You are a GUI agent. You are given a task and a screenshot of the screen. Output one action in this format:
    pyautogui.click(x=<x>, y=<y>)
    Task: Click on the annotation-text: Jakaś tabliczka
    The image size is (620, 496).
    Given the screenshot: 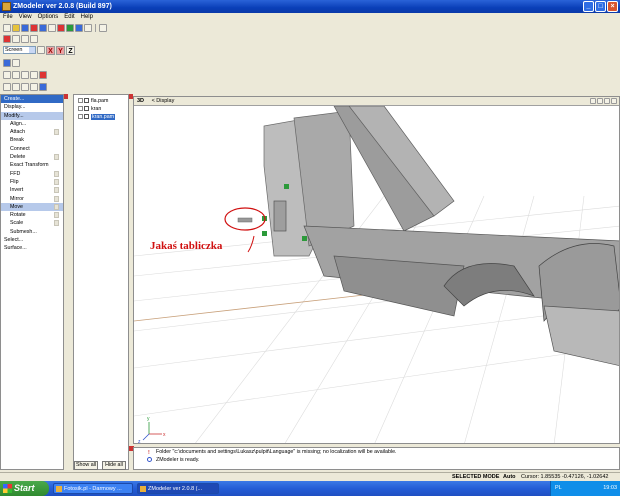 What is the action you would take?
    pyautogui.click(x=186, y=246)
    